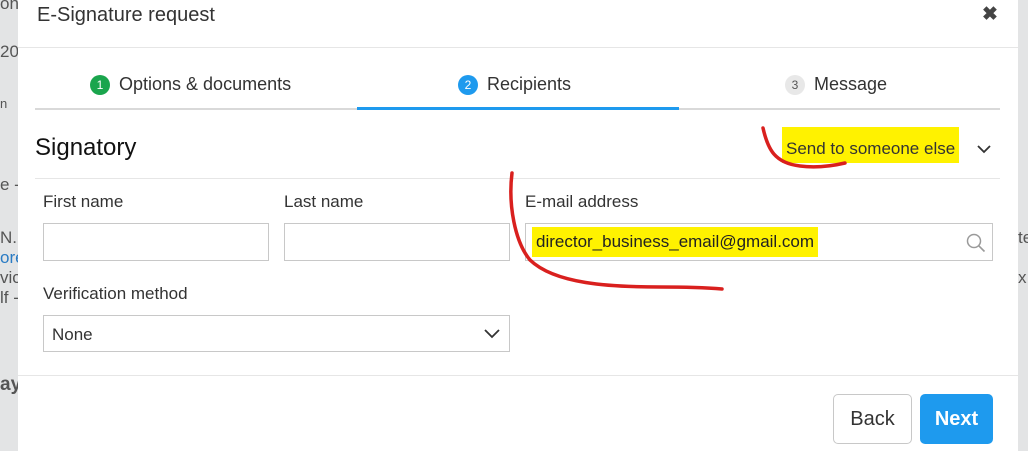  I want to click on section-divider, so click(517, 178).